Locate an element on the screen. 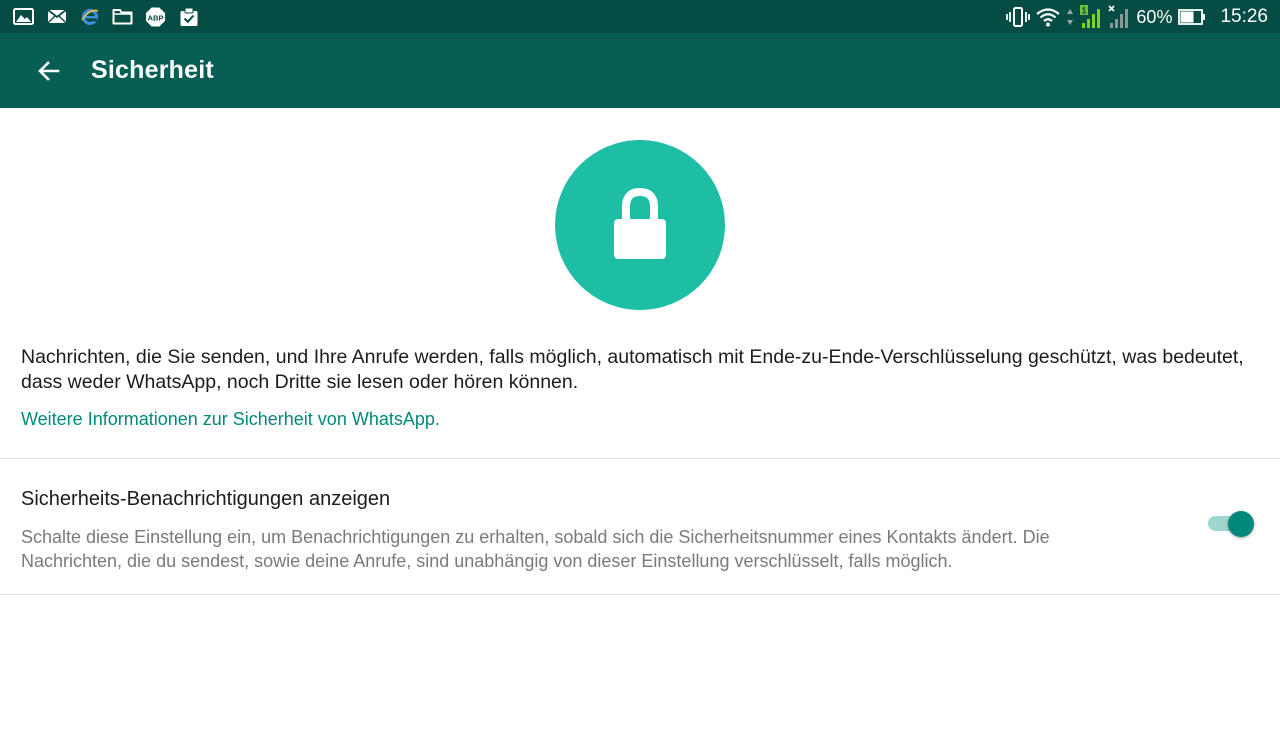  back-button is located at coordinates (49, 71).